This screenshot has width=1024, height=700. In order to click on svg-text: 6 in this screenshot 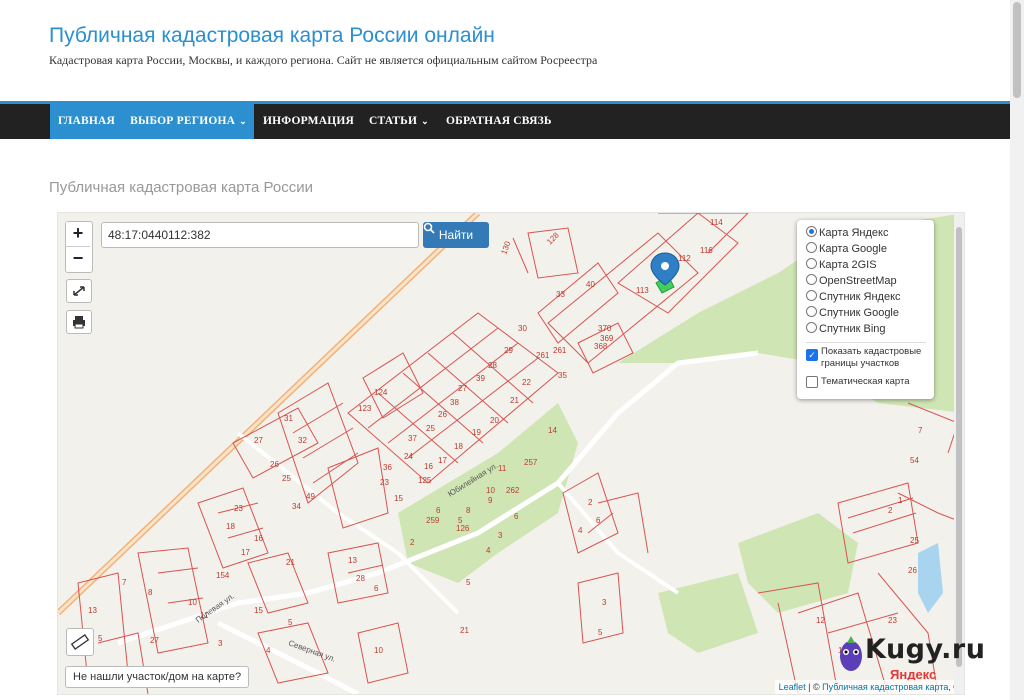, I will do `click(598, 520)`.